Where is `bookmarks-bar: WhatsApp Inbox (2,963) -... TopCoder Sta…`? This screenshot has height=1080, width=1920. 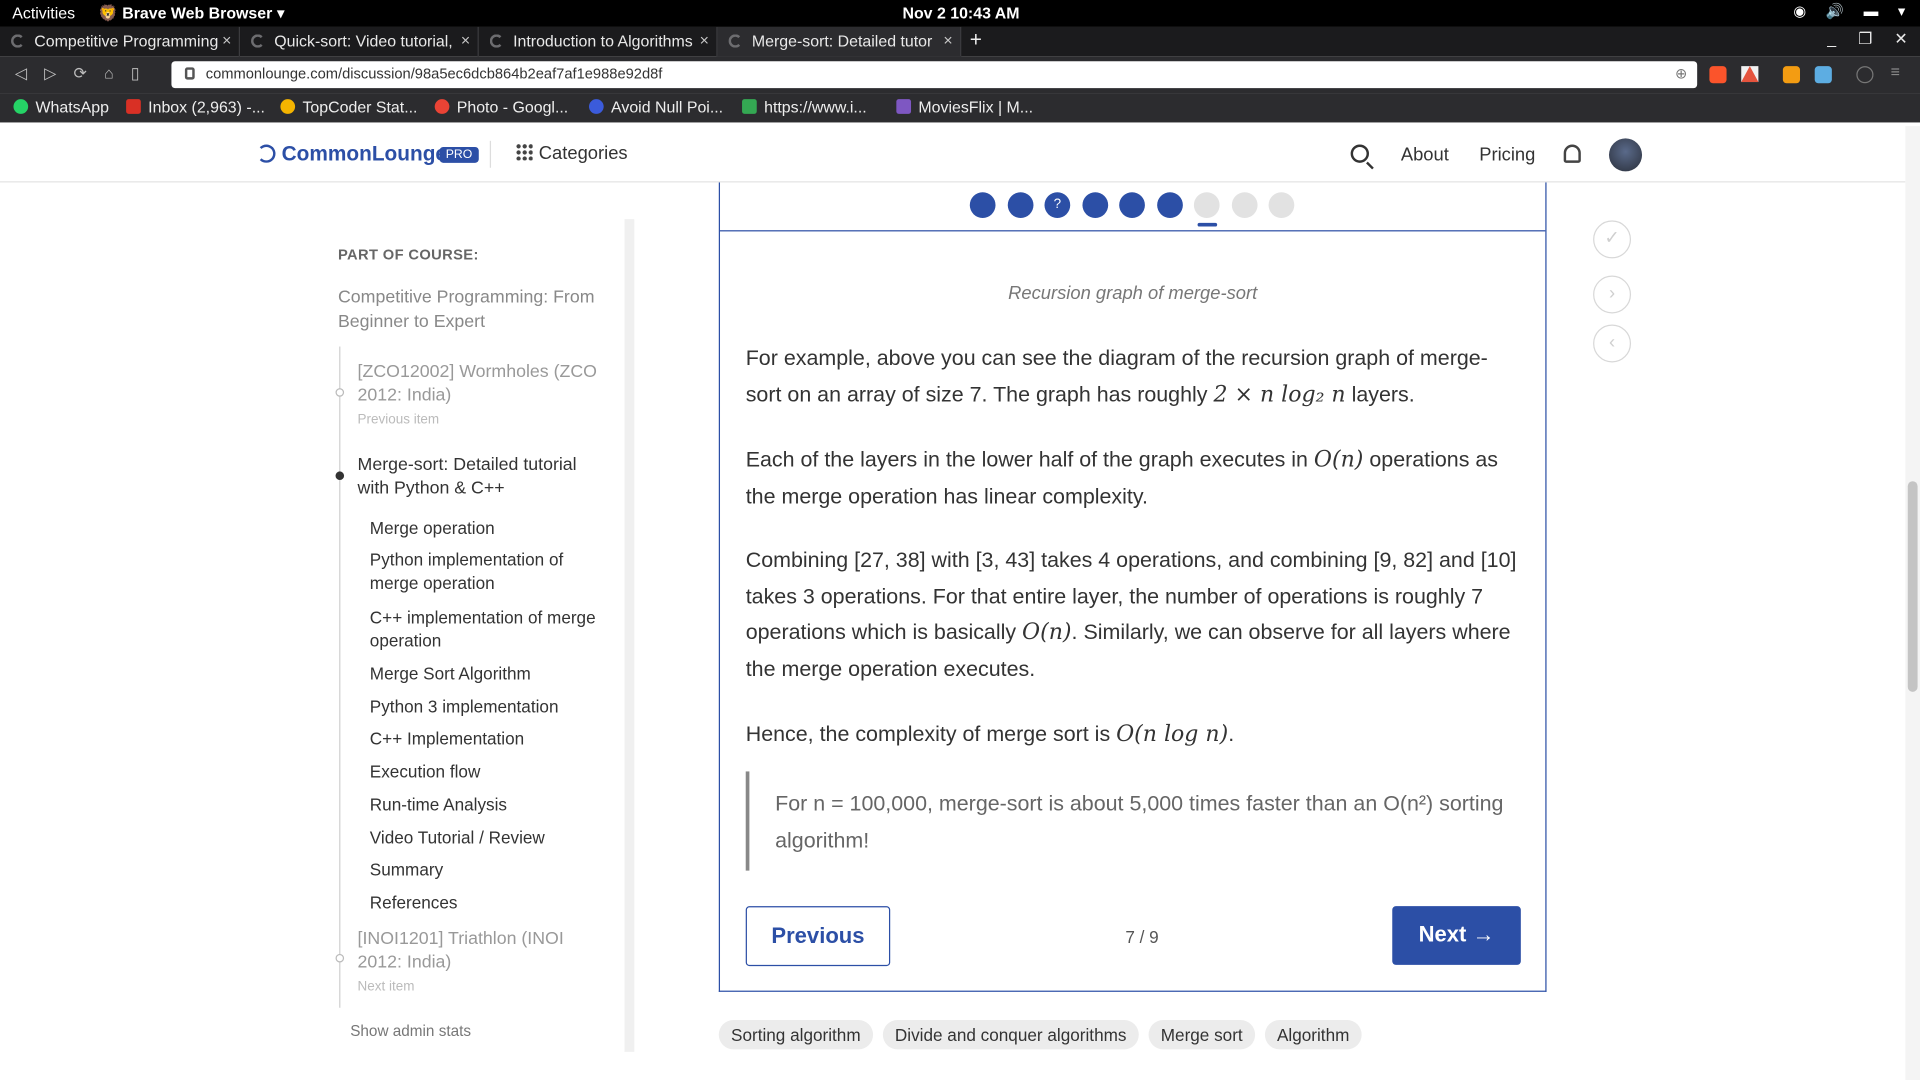 bookmarks-bar: WhatsApp Inbox (2,963) -... TopCoder Sta… is located at coordinates (960, 108).